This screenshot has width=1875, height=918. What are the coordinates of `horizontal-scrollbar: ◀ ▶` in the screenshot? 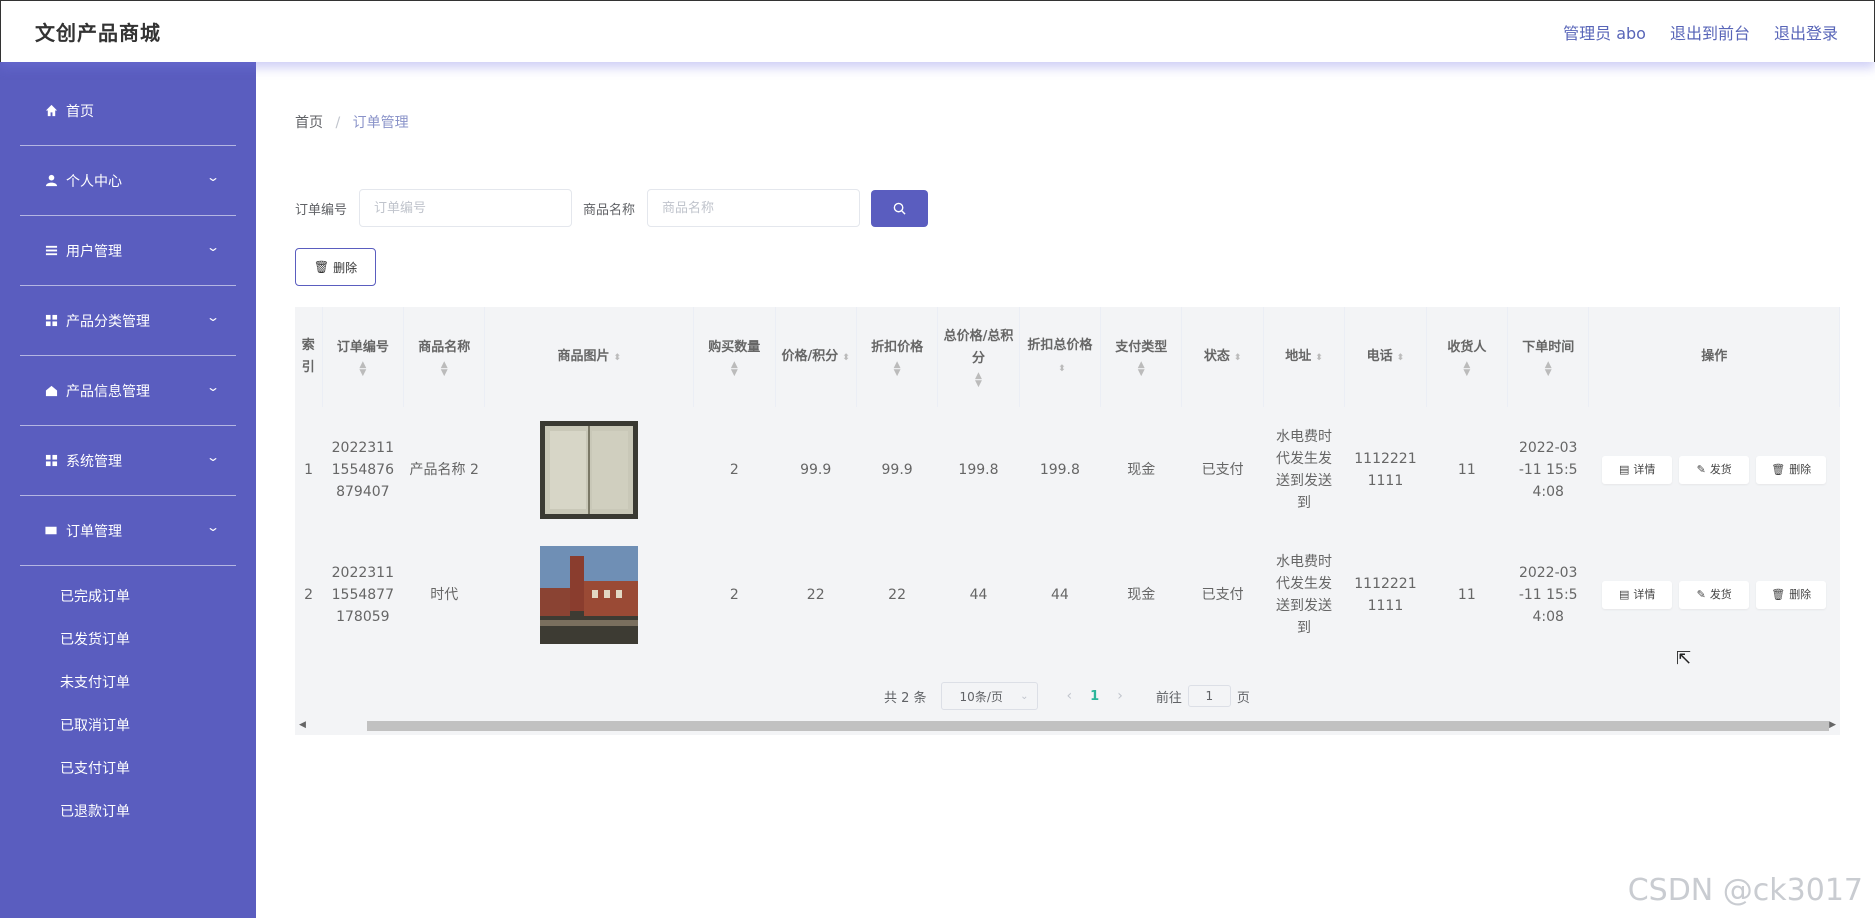 It's located at (1067, 725).